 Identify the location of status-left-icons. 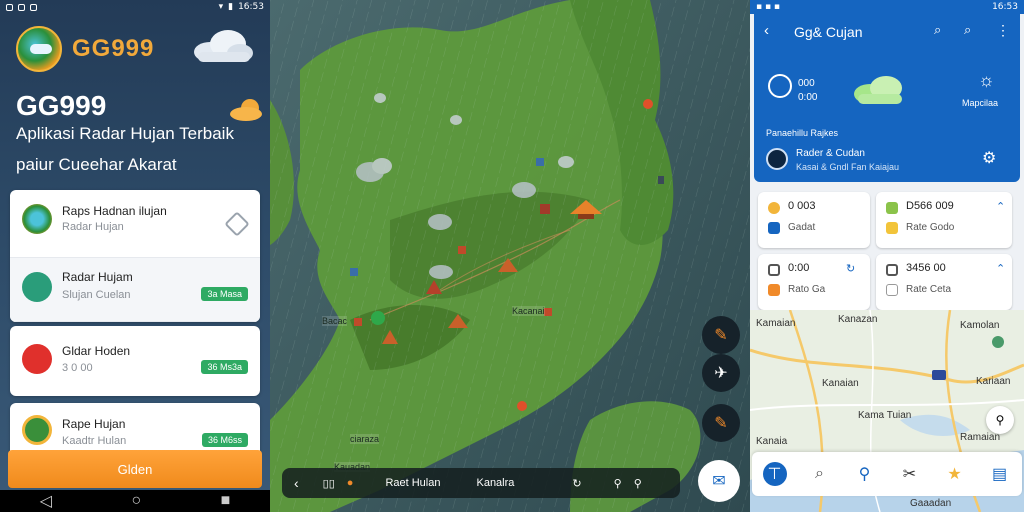
(21, 7).